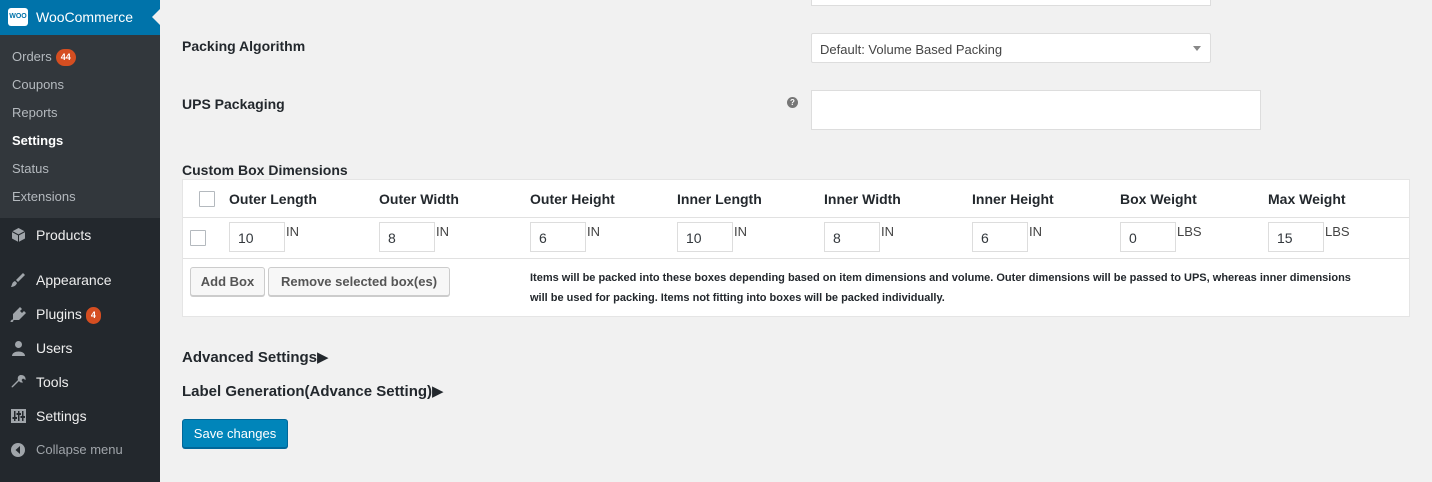  Describe the element at coordinates (255, 357) in the screenshot. I see `advanced-settings-toggle: Advanced Settings▶` at that location.